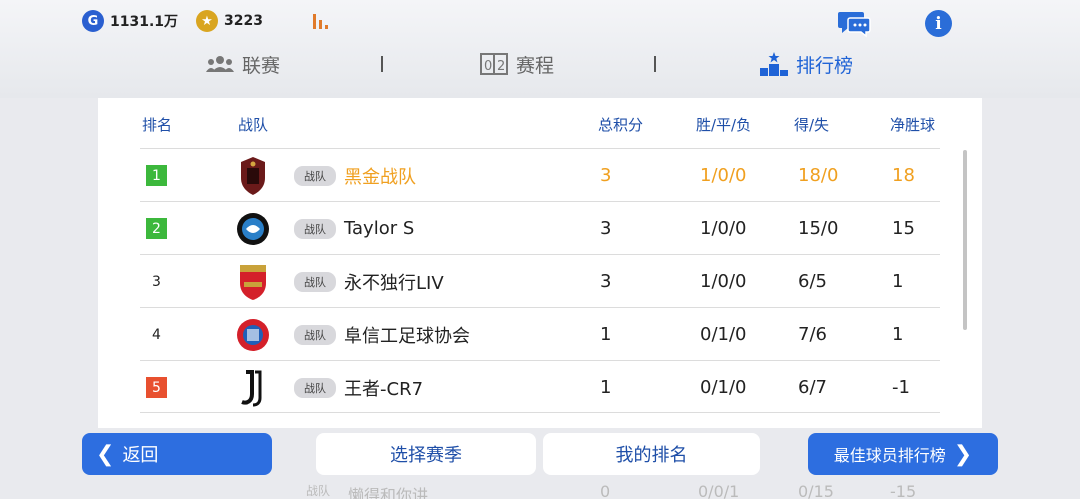  Describe the element at coordinates (140, 455) in the screenshot. I see `back-button-label: 返回` at that location.